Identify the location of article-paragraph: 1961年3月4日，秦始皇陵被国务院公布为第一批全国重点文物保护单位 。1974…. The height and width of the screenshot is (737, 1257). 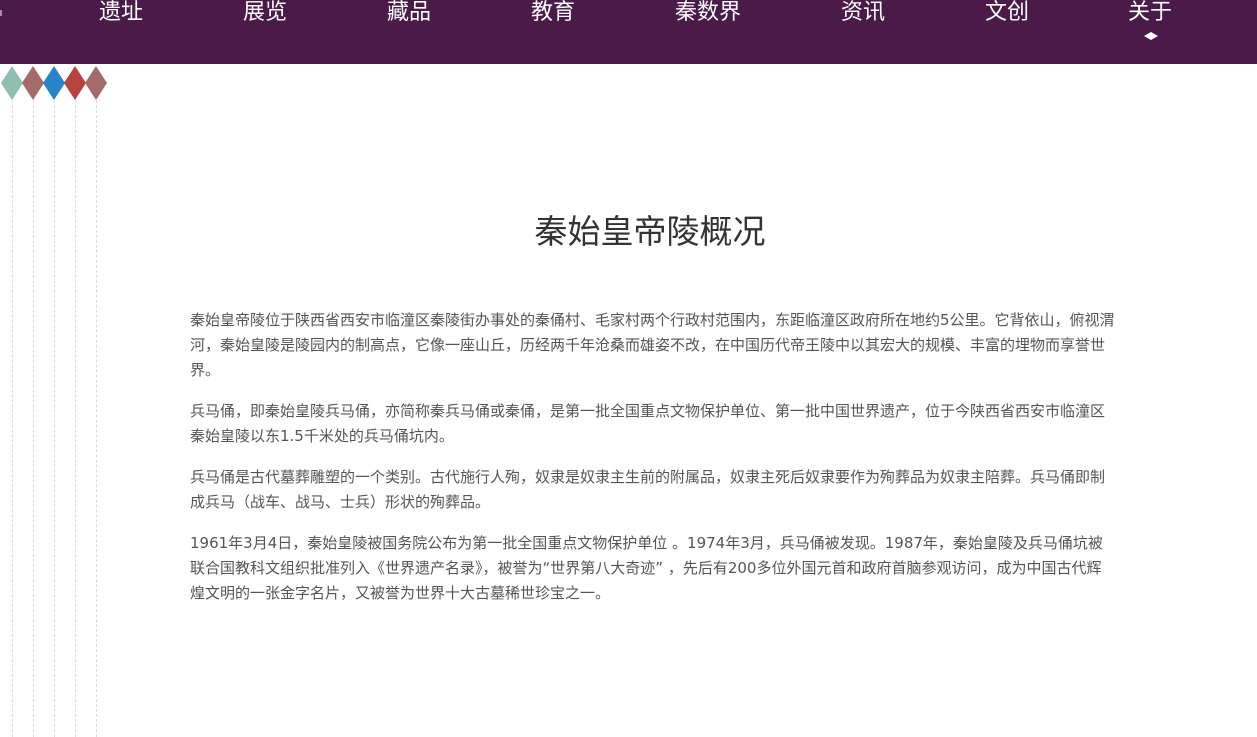
(646, 568).